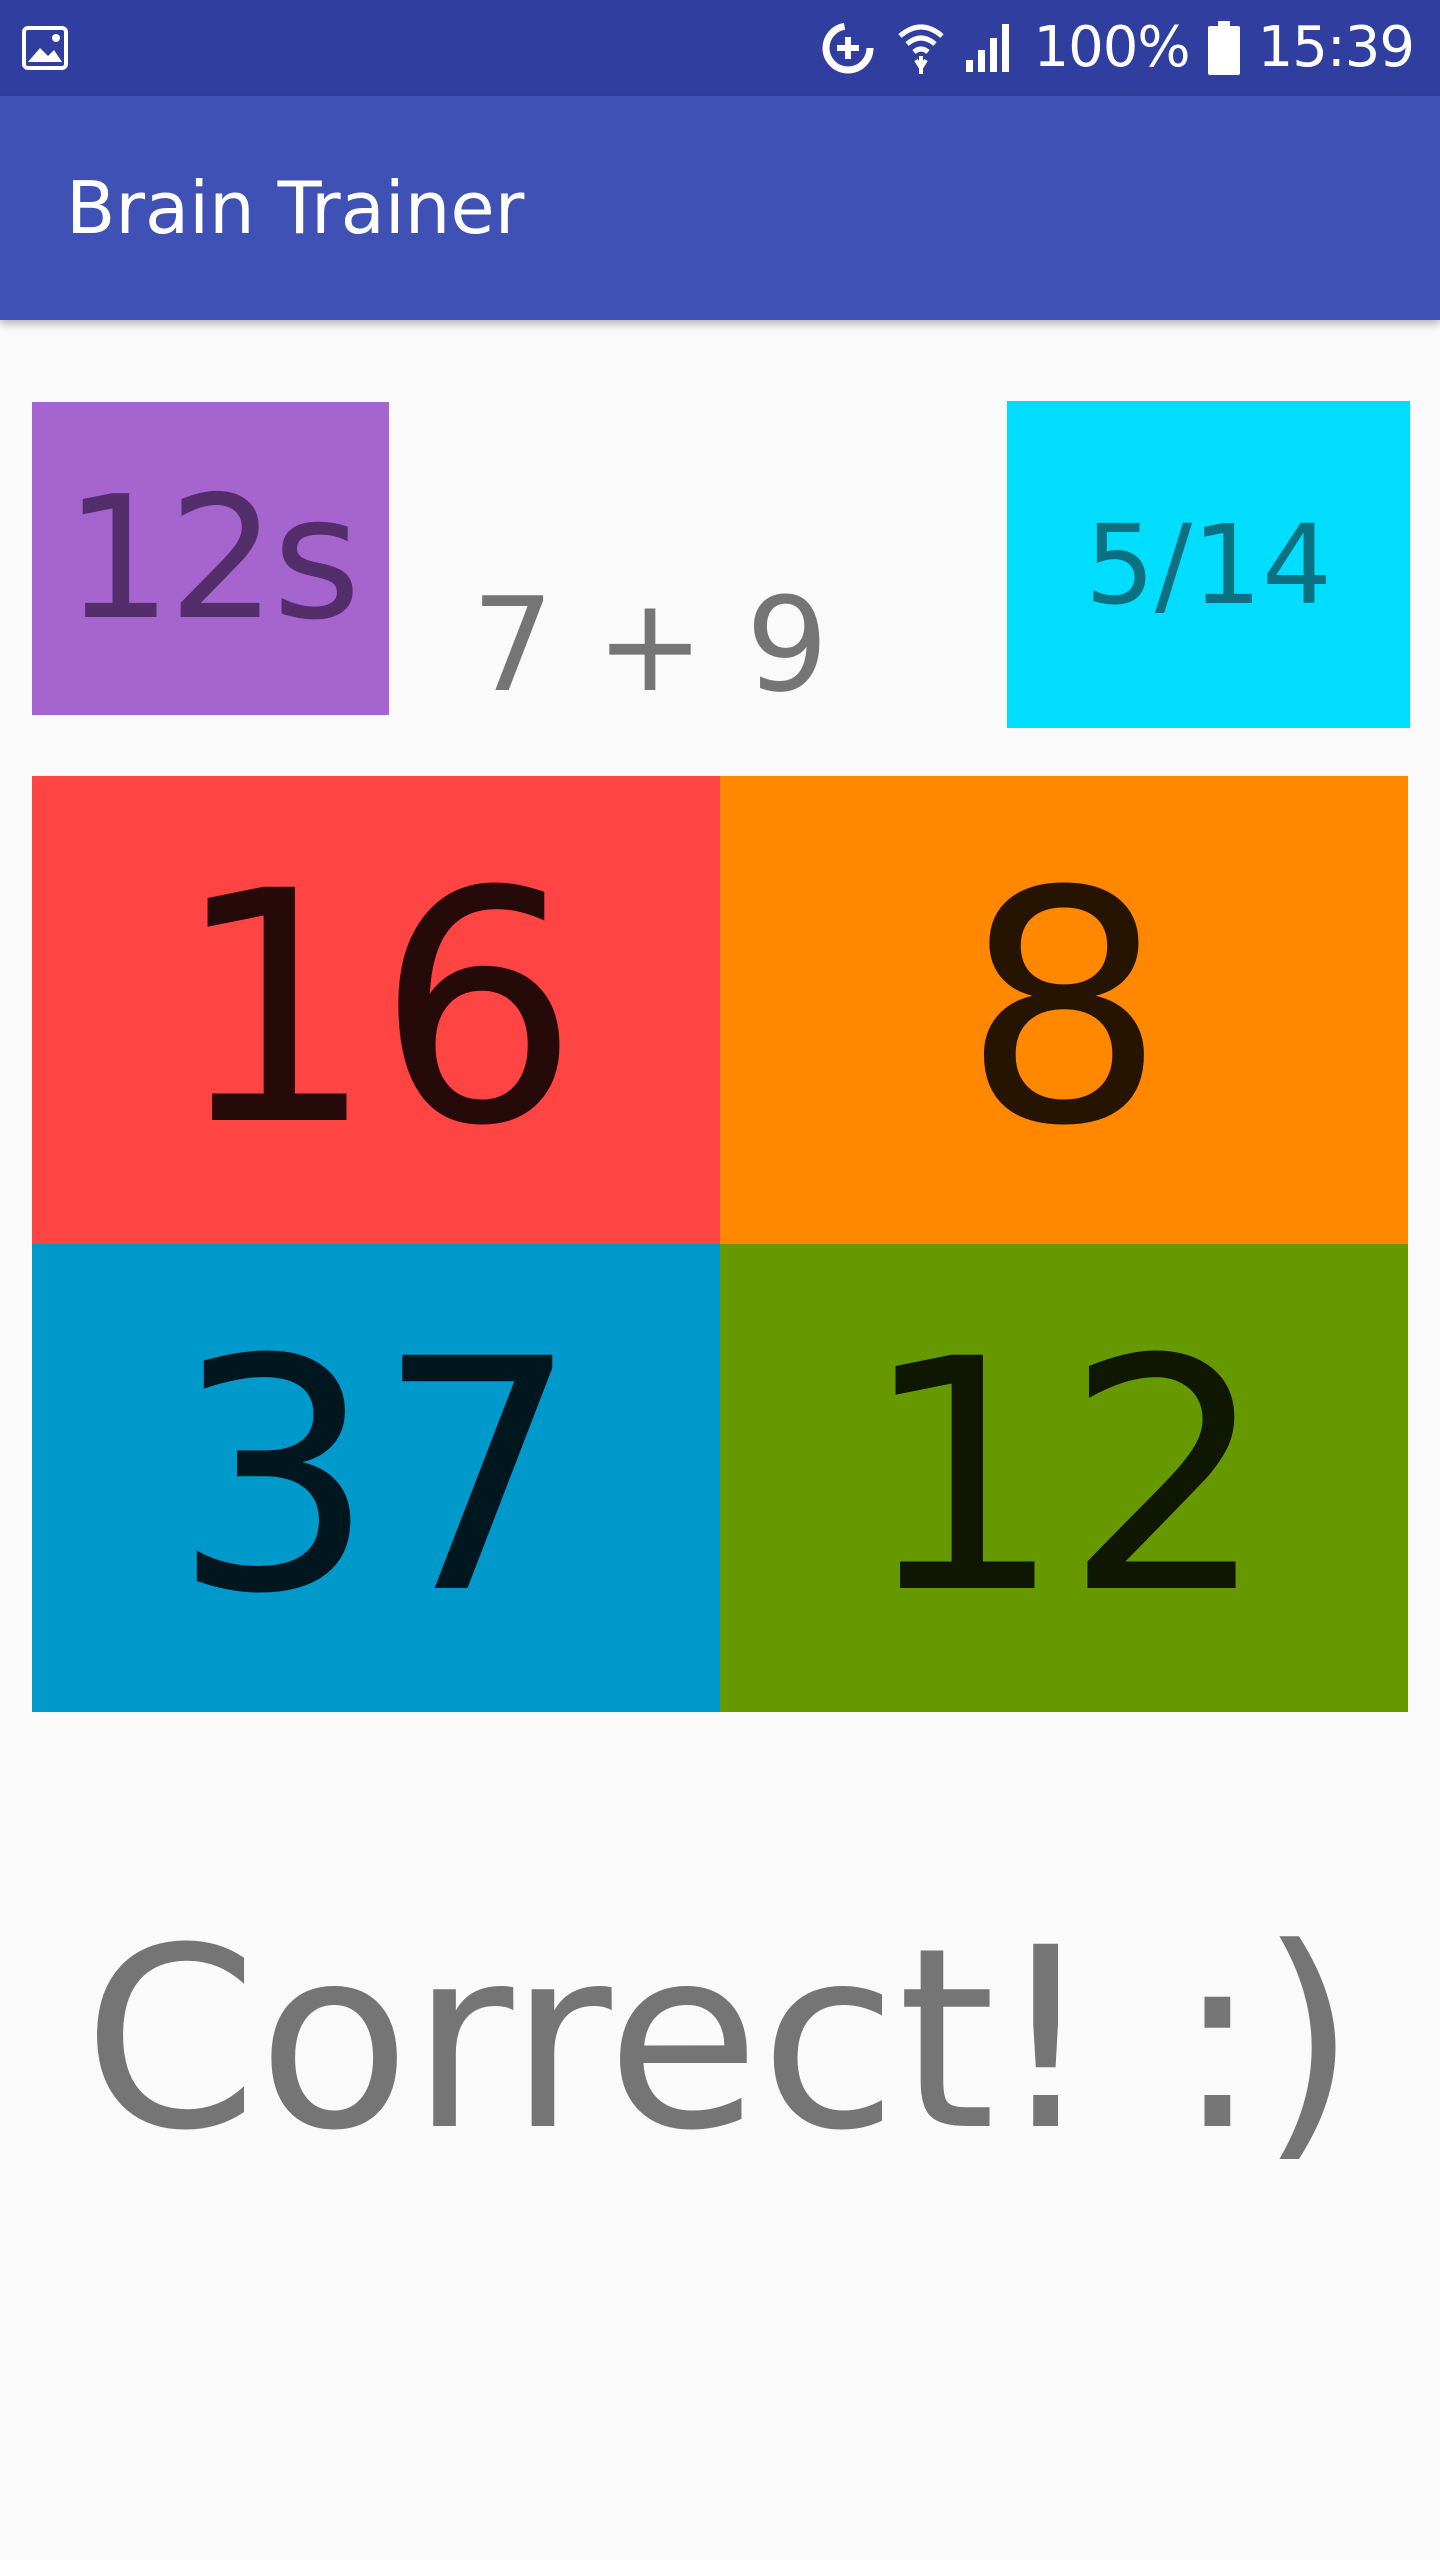 This screenshot has height=2560, width=1440. I want to click on answer-button-1: 16, so click(376, 1010).